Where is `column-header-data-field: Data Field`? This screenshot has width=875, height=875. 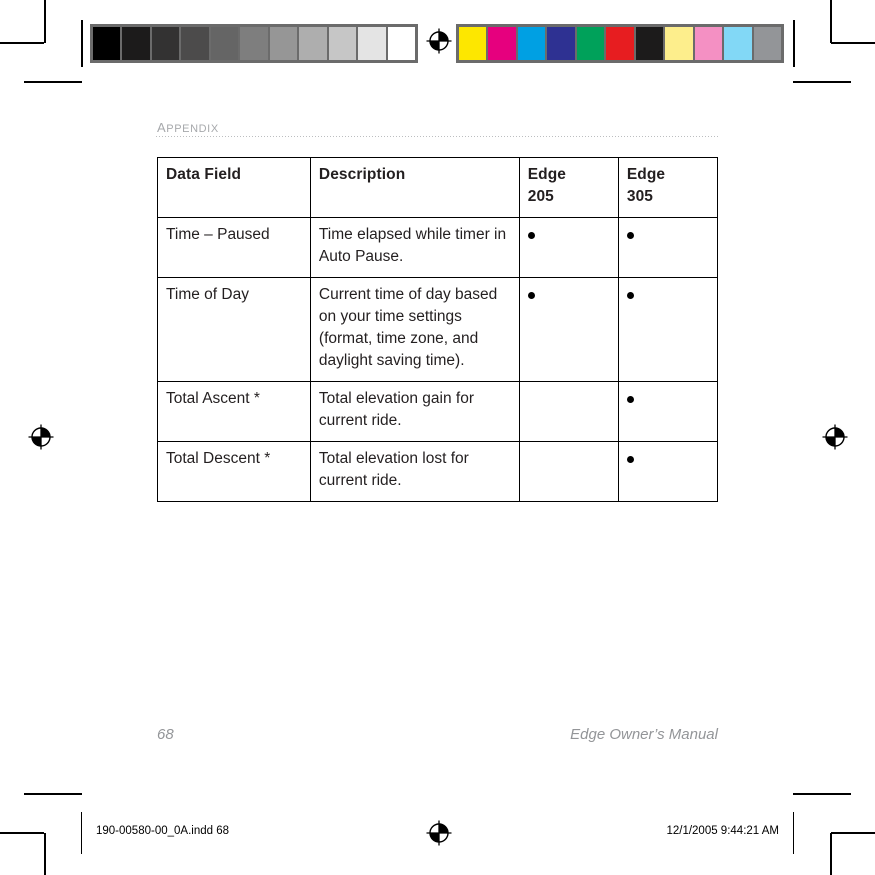 column-header-data-field: Data Field is located at coordinates (234, 187).